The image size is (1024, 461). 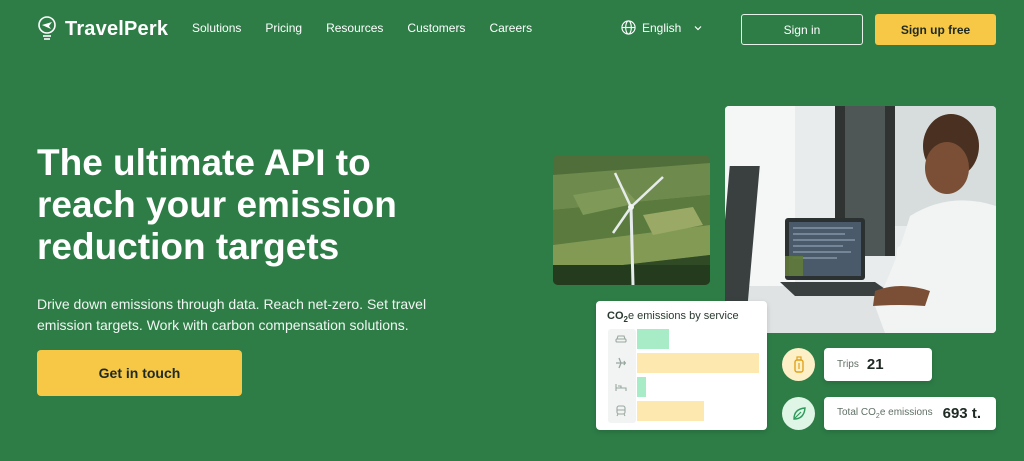 I want to click on nav-pricing: Pricing, so click(x=283, y=28).